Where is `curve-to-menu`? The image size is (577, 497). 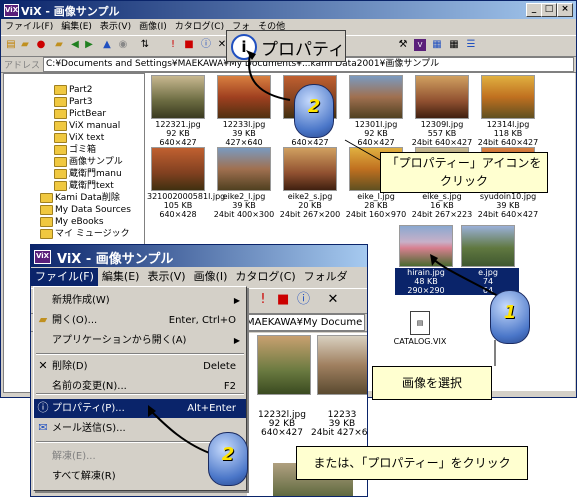
curve-to-menu is located at coordinates (182, 432).